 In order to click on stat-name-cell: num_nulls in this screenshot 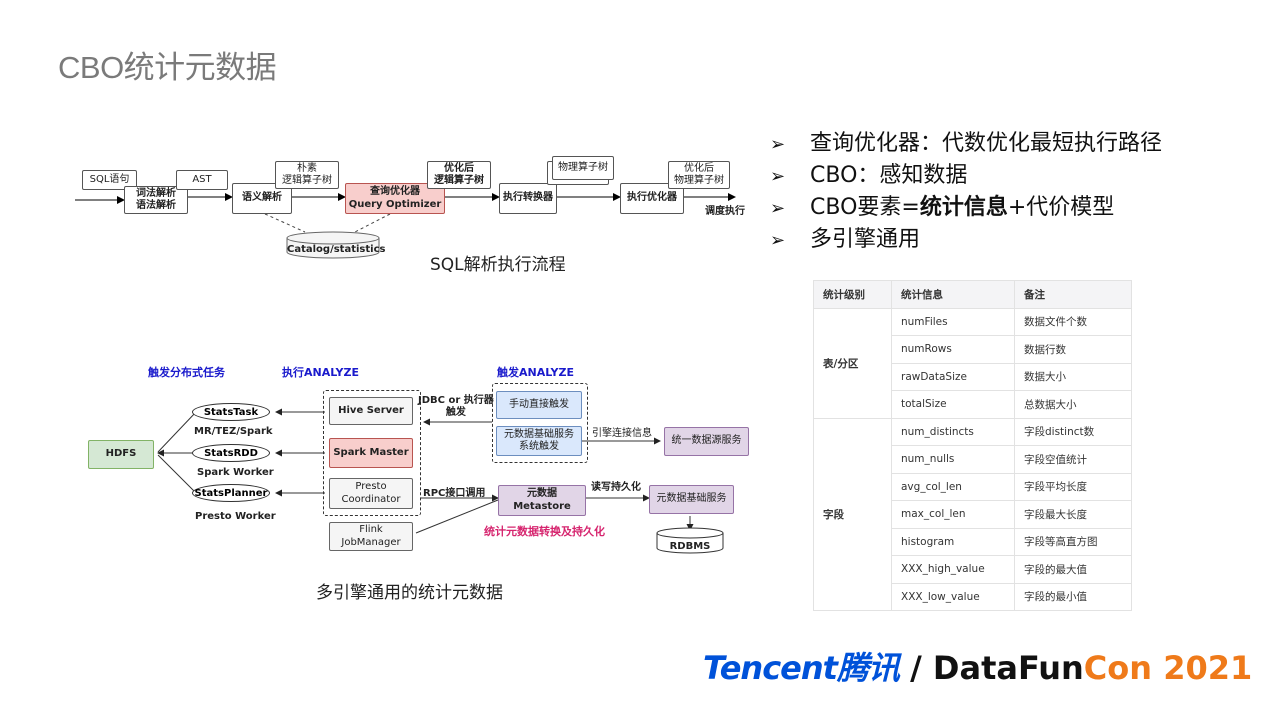, I will do `click(953, 459)`.